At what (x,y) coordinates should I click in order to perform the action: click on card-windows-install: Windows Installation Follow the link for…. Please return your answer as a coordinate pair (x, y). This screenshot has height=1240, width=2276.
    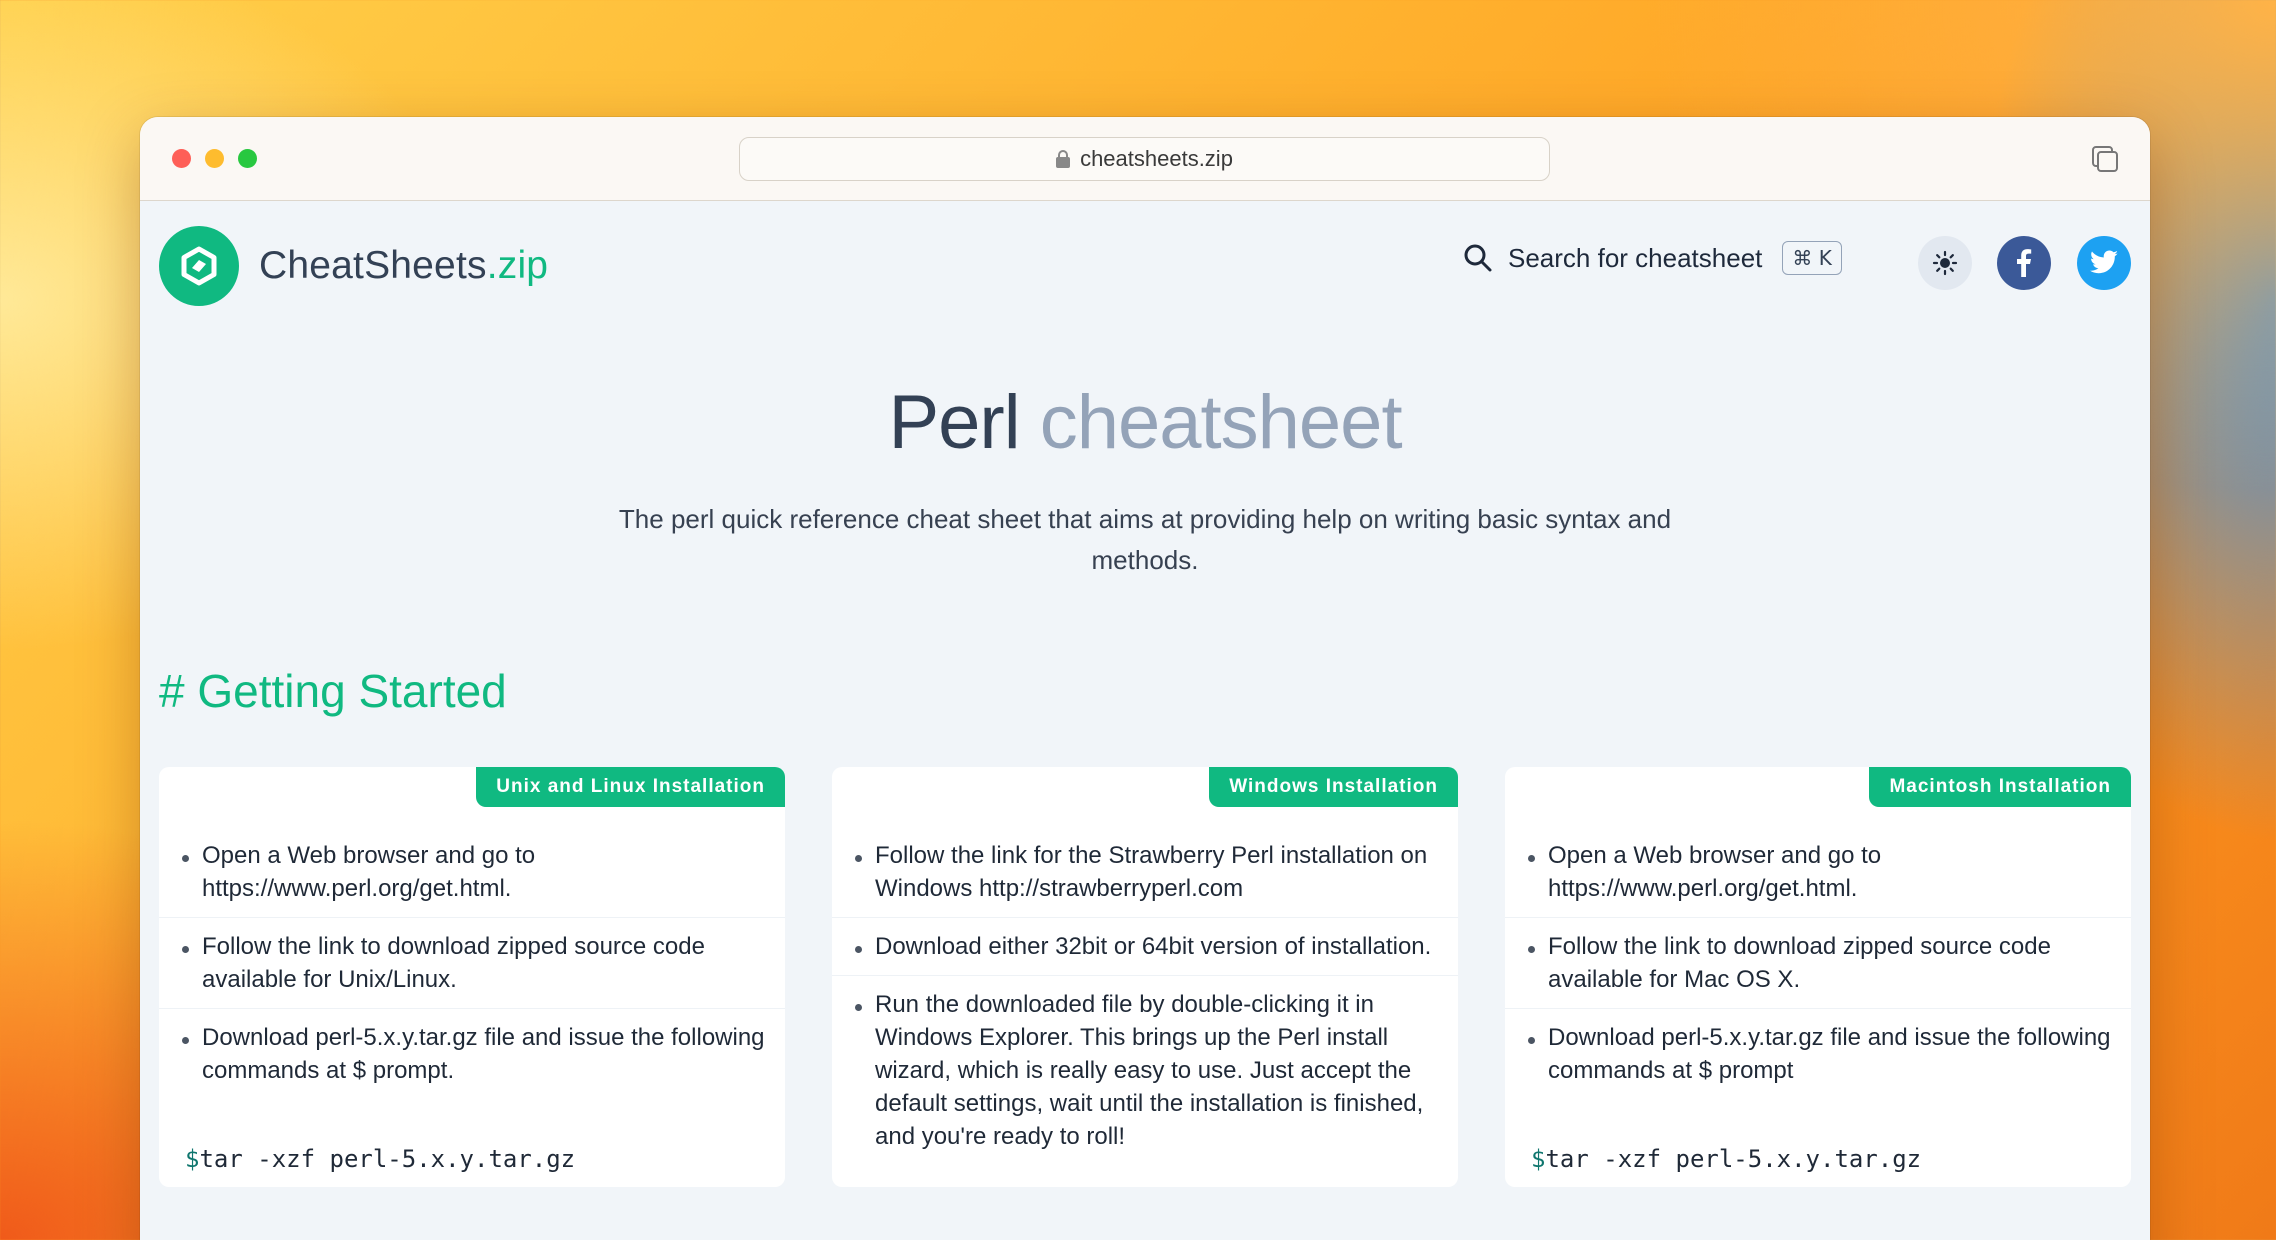
    Looking at the image, I should click on (1145, 977).